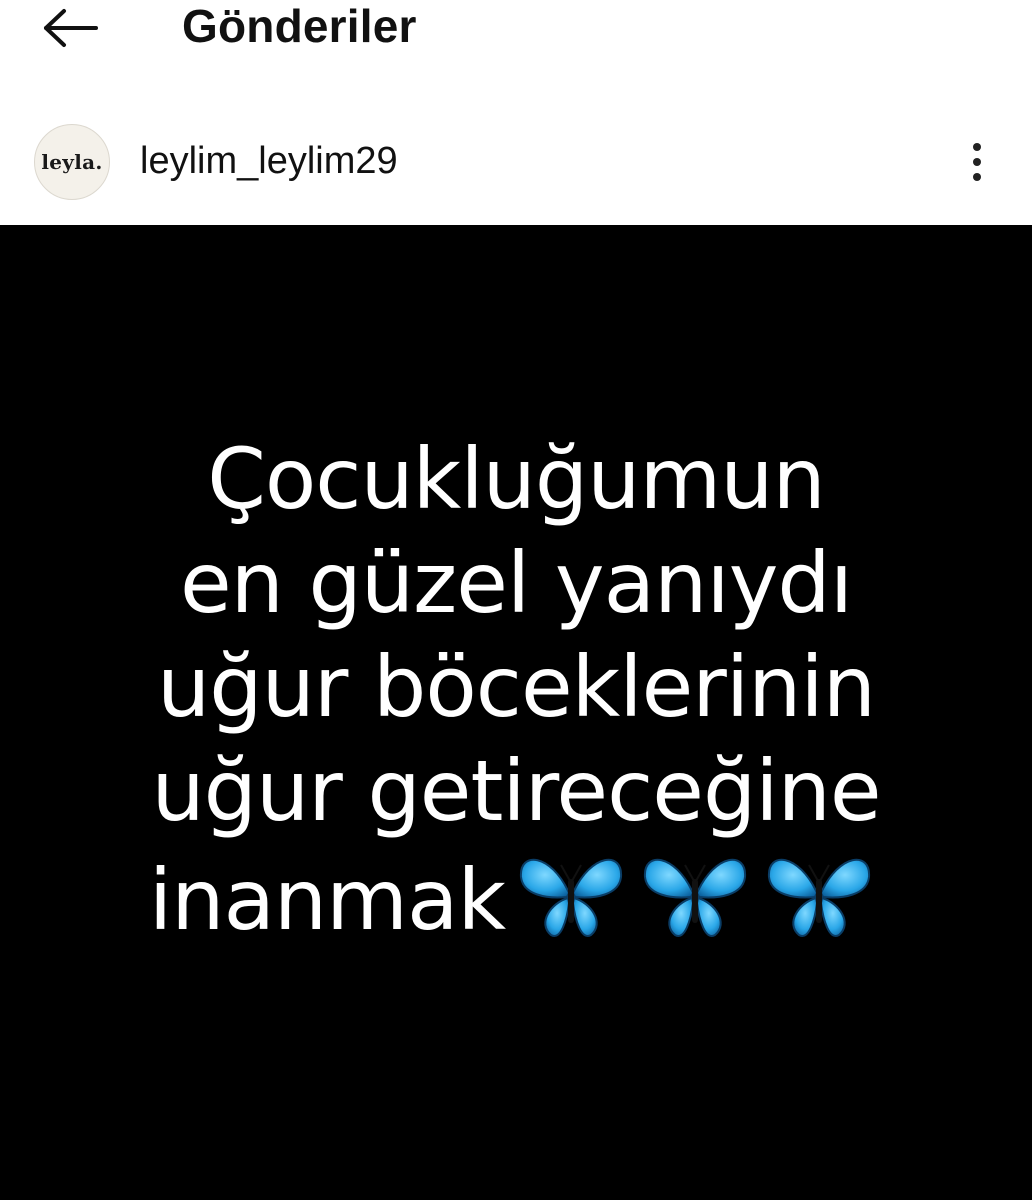 This screenshot has height=1200, width=1032. I want to click on top-bar: Gönderiler, so click(516, 31).